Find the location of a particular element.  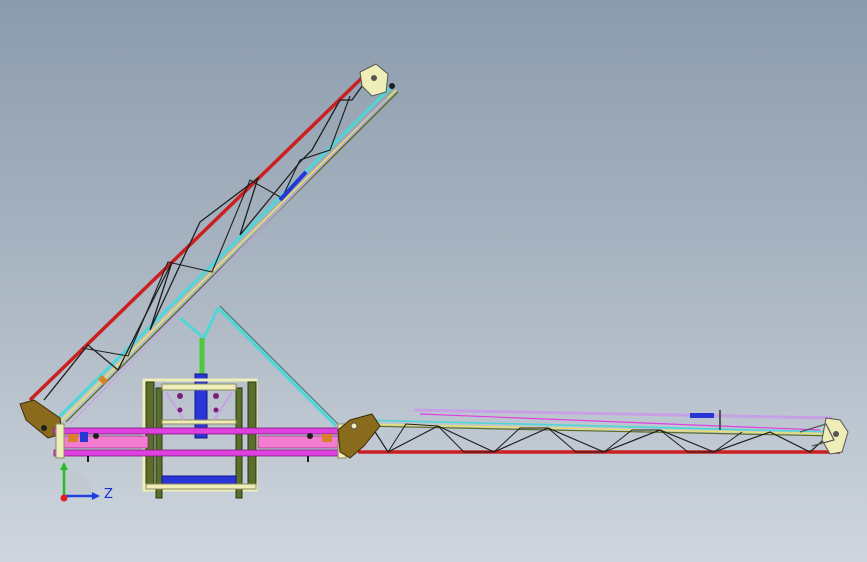

a-frame-left-brace is located at coordinates (199, 324).